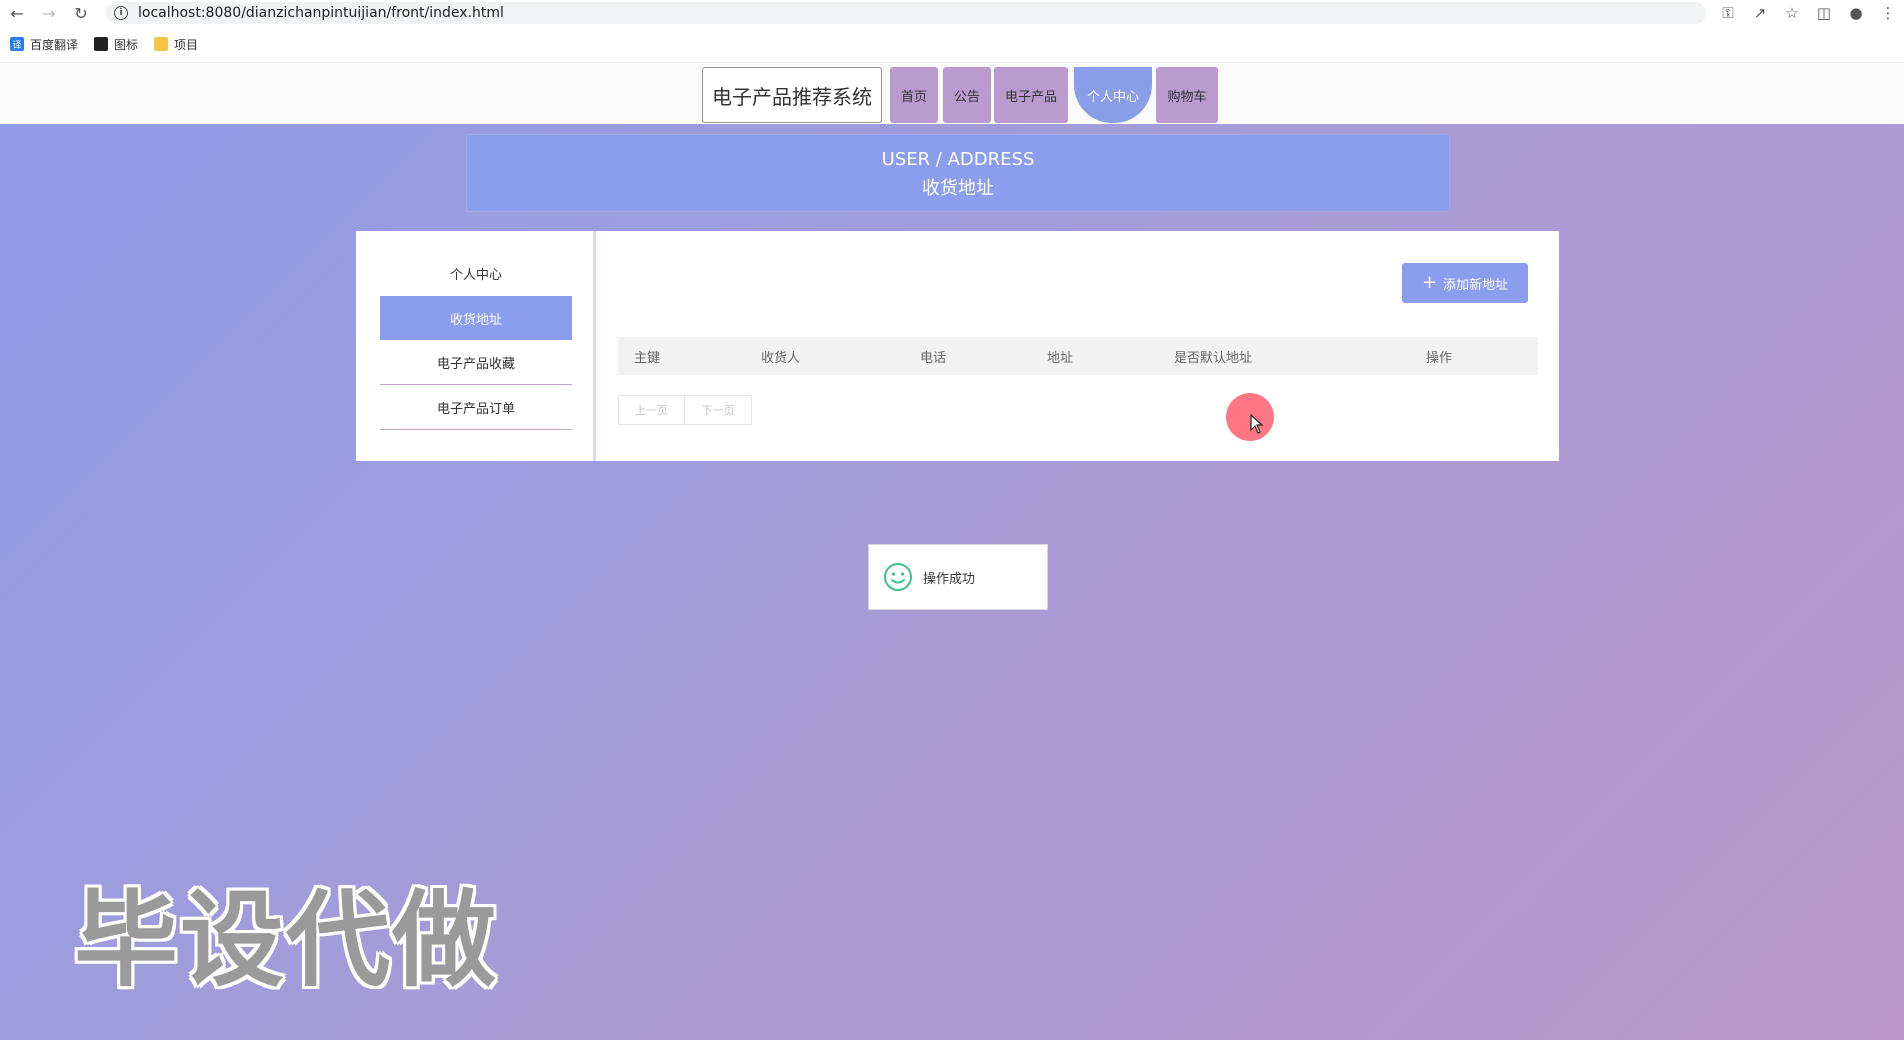  I want to click on pagination: 上一页 下一页, so click(685, 410).